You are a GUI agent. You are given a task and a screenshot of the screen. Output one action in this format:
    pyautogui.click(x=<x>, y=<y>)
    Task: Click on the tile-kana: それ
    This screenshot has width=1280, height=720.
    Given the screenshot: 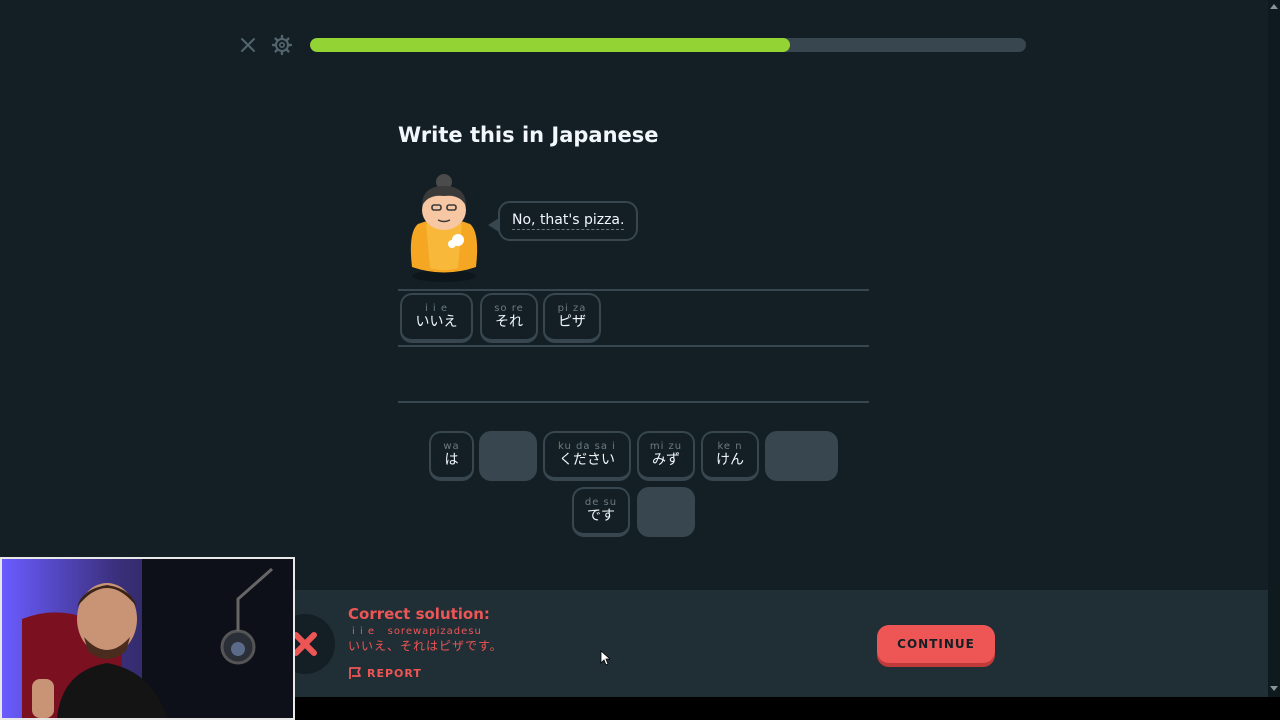 What is the action you would take?
    pyautogui.click(x=509, y=322)
    